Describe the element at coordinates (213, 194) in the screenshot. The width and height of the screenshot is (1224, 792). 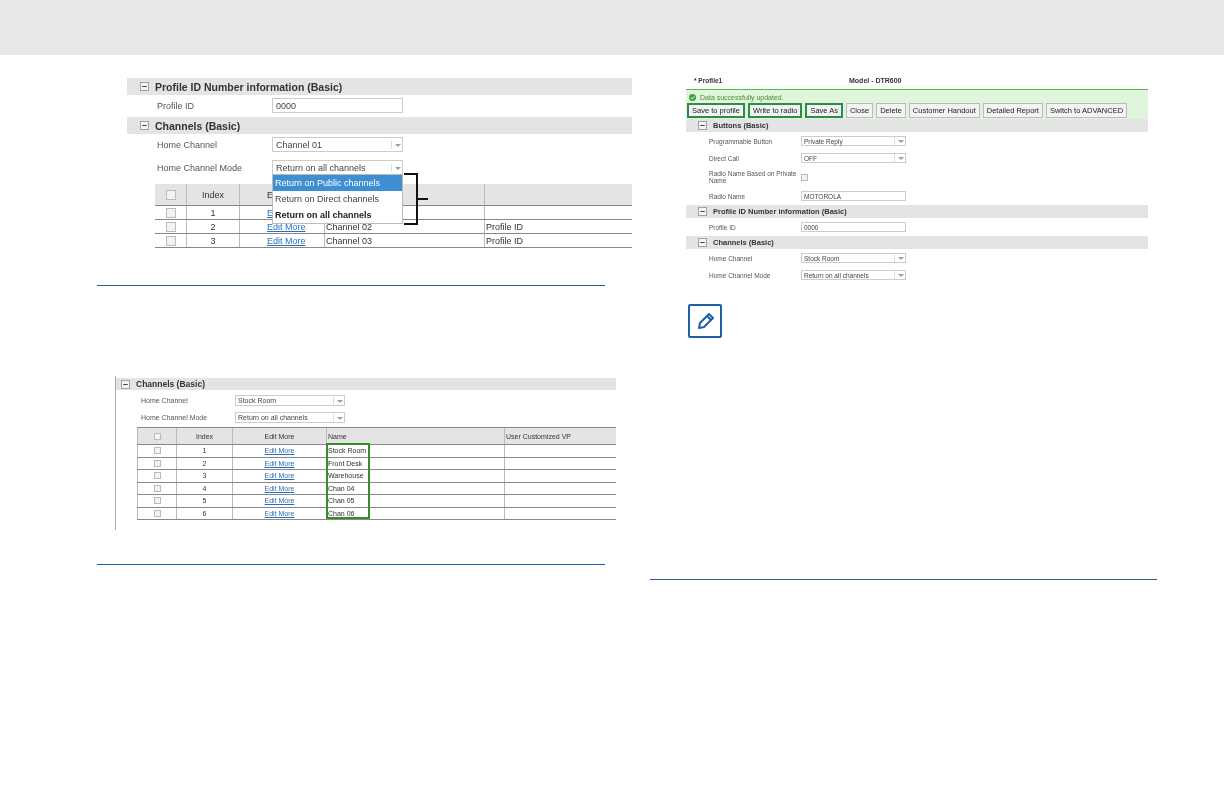
I see `column-header: Index` at that location.